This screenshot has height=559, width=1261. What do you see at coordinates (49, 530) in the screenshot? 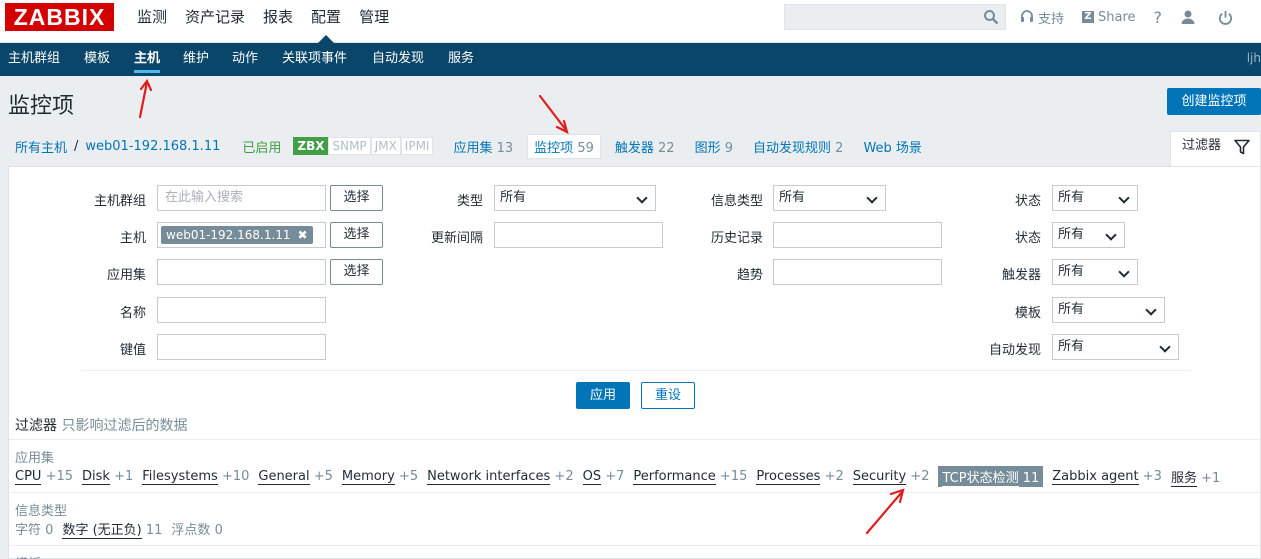
I see `info-type-option-count: 0` at bounding box center [49, 530].